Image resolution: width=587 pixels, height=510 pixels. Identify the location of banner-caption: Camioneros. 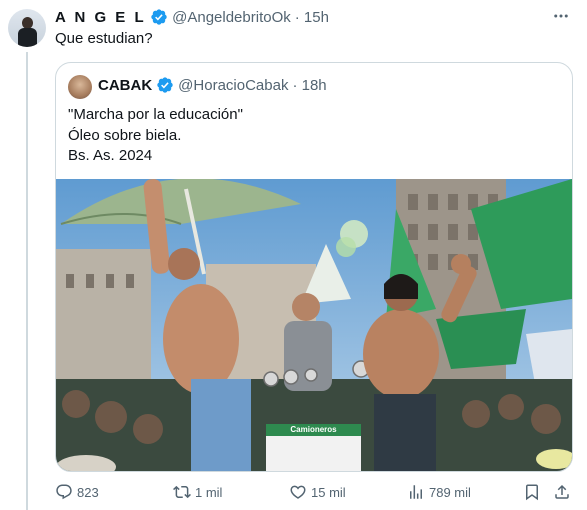
(313, 429).